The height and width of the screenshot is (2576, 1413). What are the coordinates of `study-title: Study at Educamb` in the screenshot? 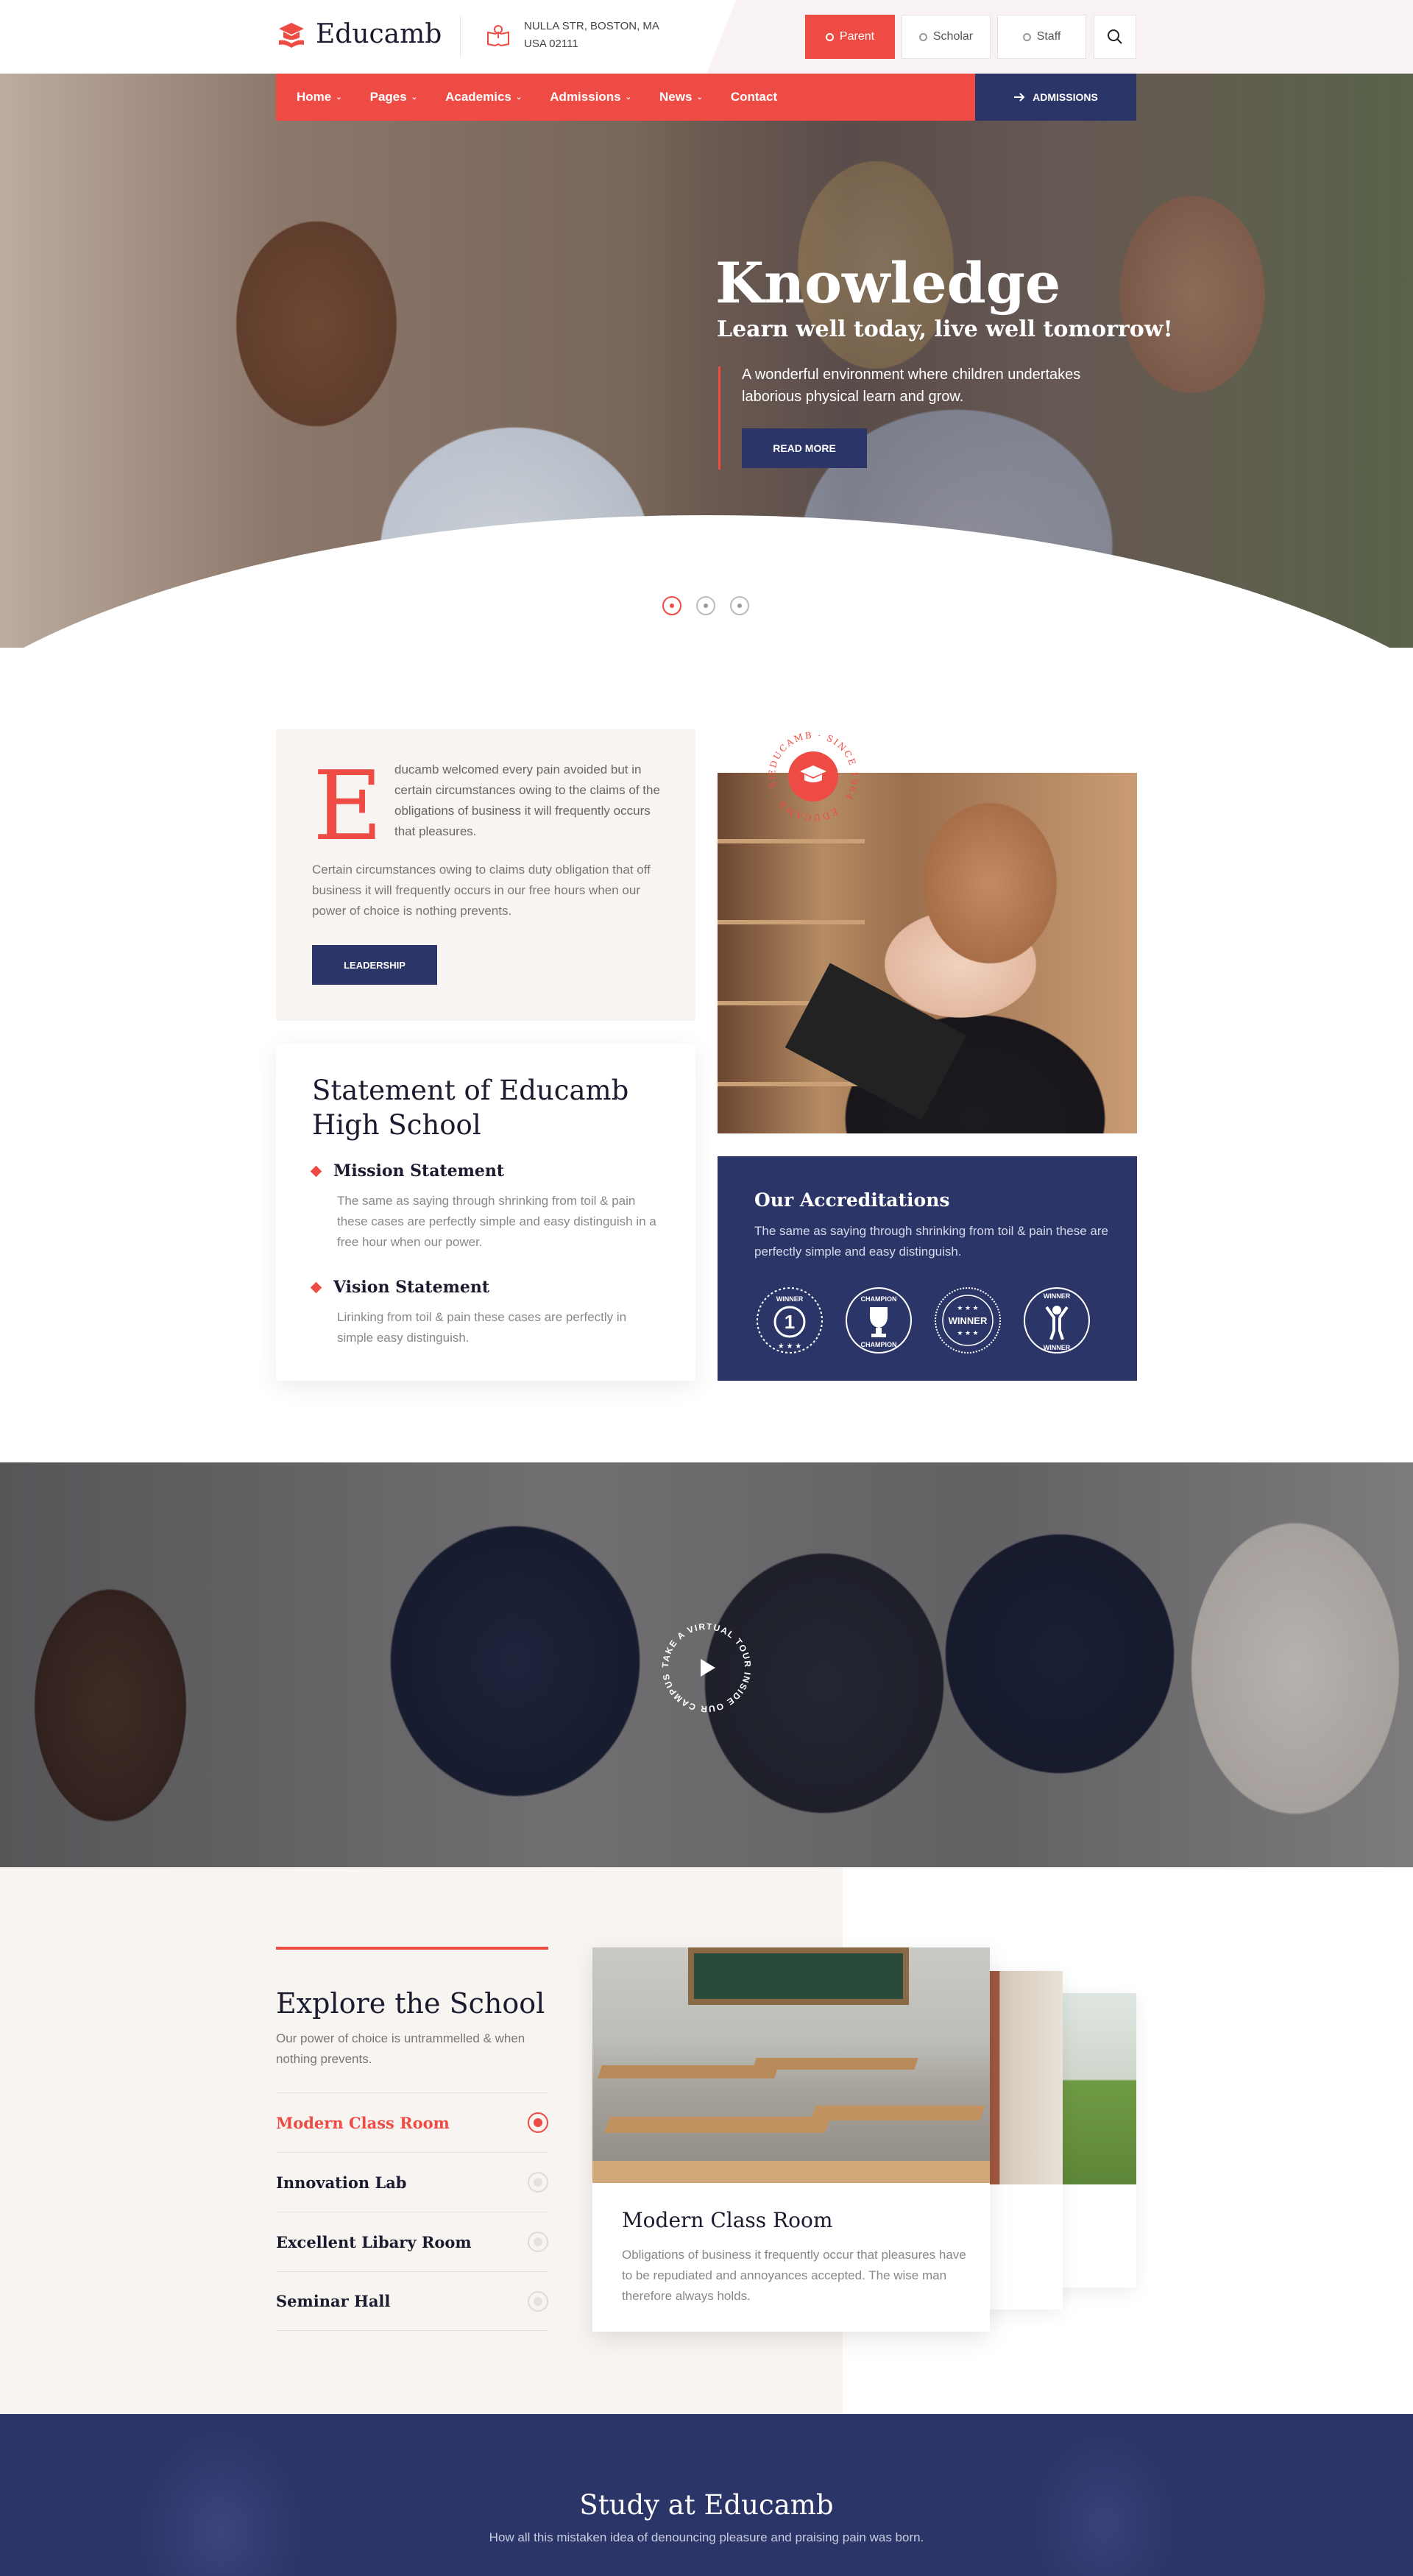 It's located at (706, 2505).